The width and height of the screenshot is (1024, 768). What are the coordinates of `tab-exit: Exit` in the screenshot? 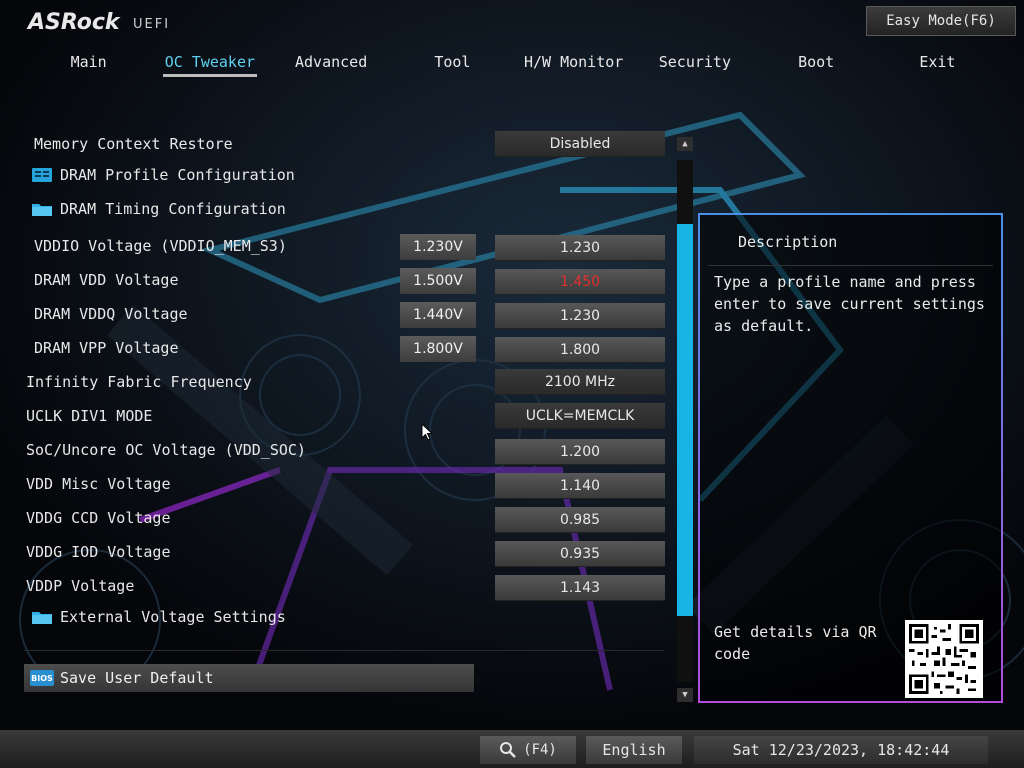 It's located at (937, 66).